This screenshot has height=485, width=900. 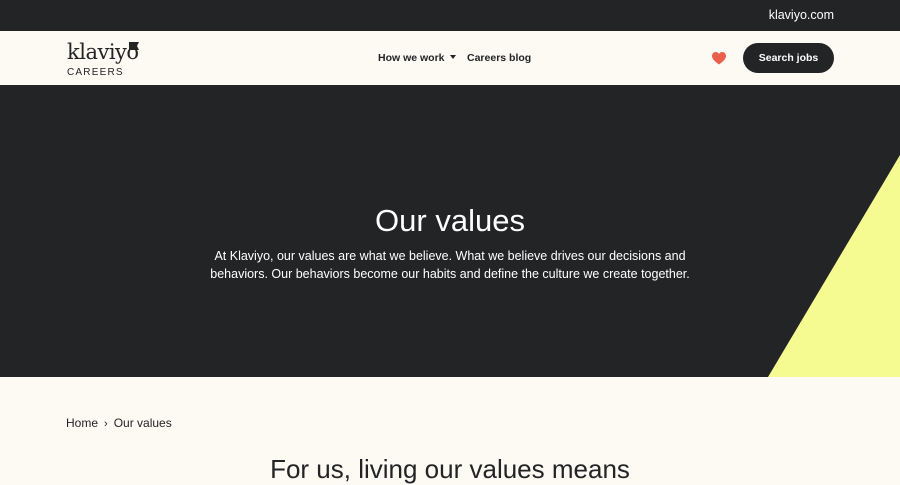 I want to click on logo-subtitle: CAREERS, so click(x=95, y=72).